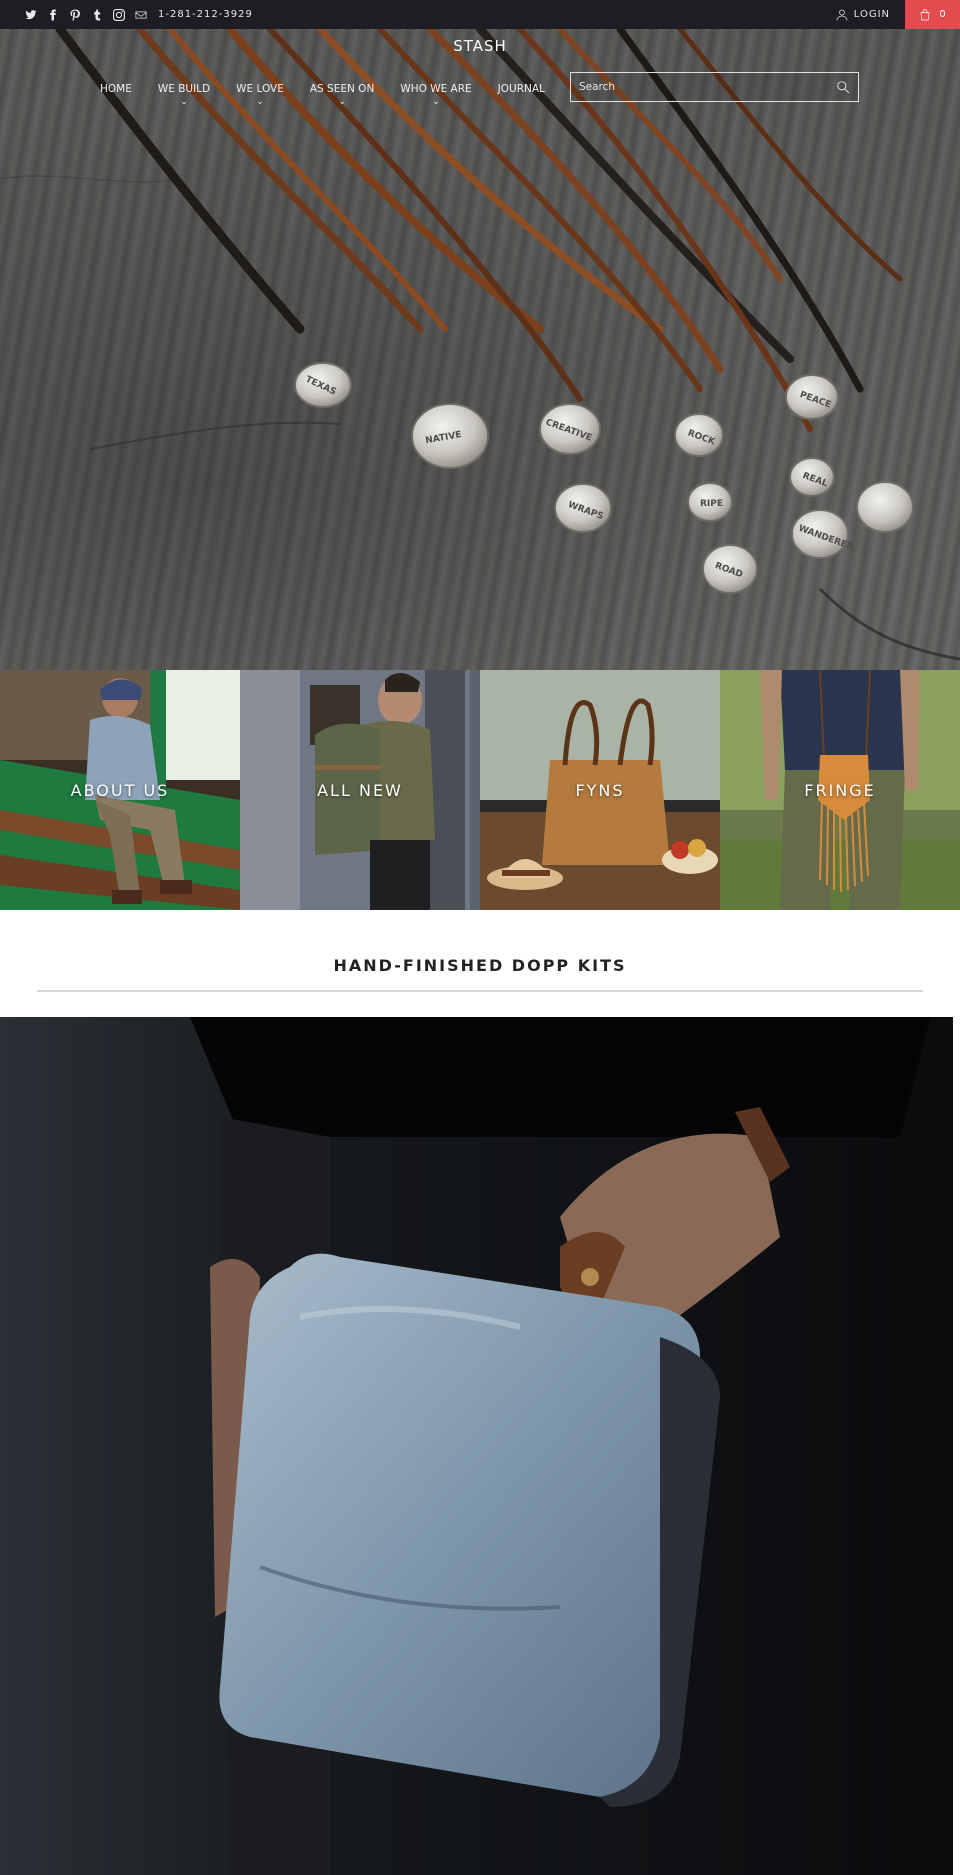  Describe the element at coordinates (711, 504) in the screenshot. I see `svg-text: RIPE` at that location.